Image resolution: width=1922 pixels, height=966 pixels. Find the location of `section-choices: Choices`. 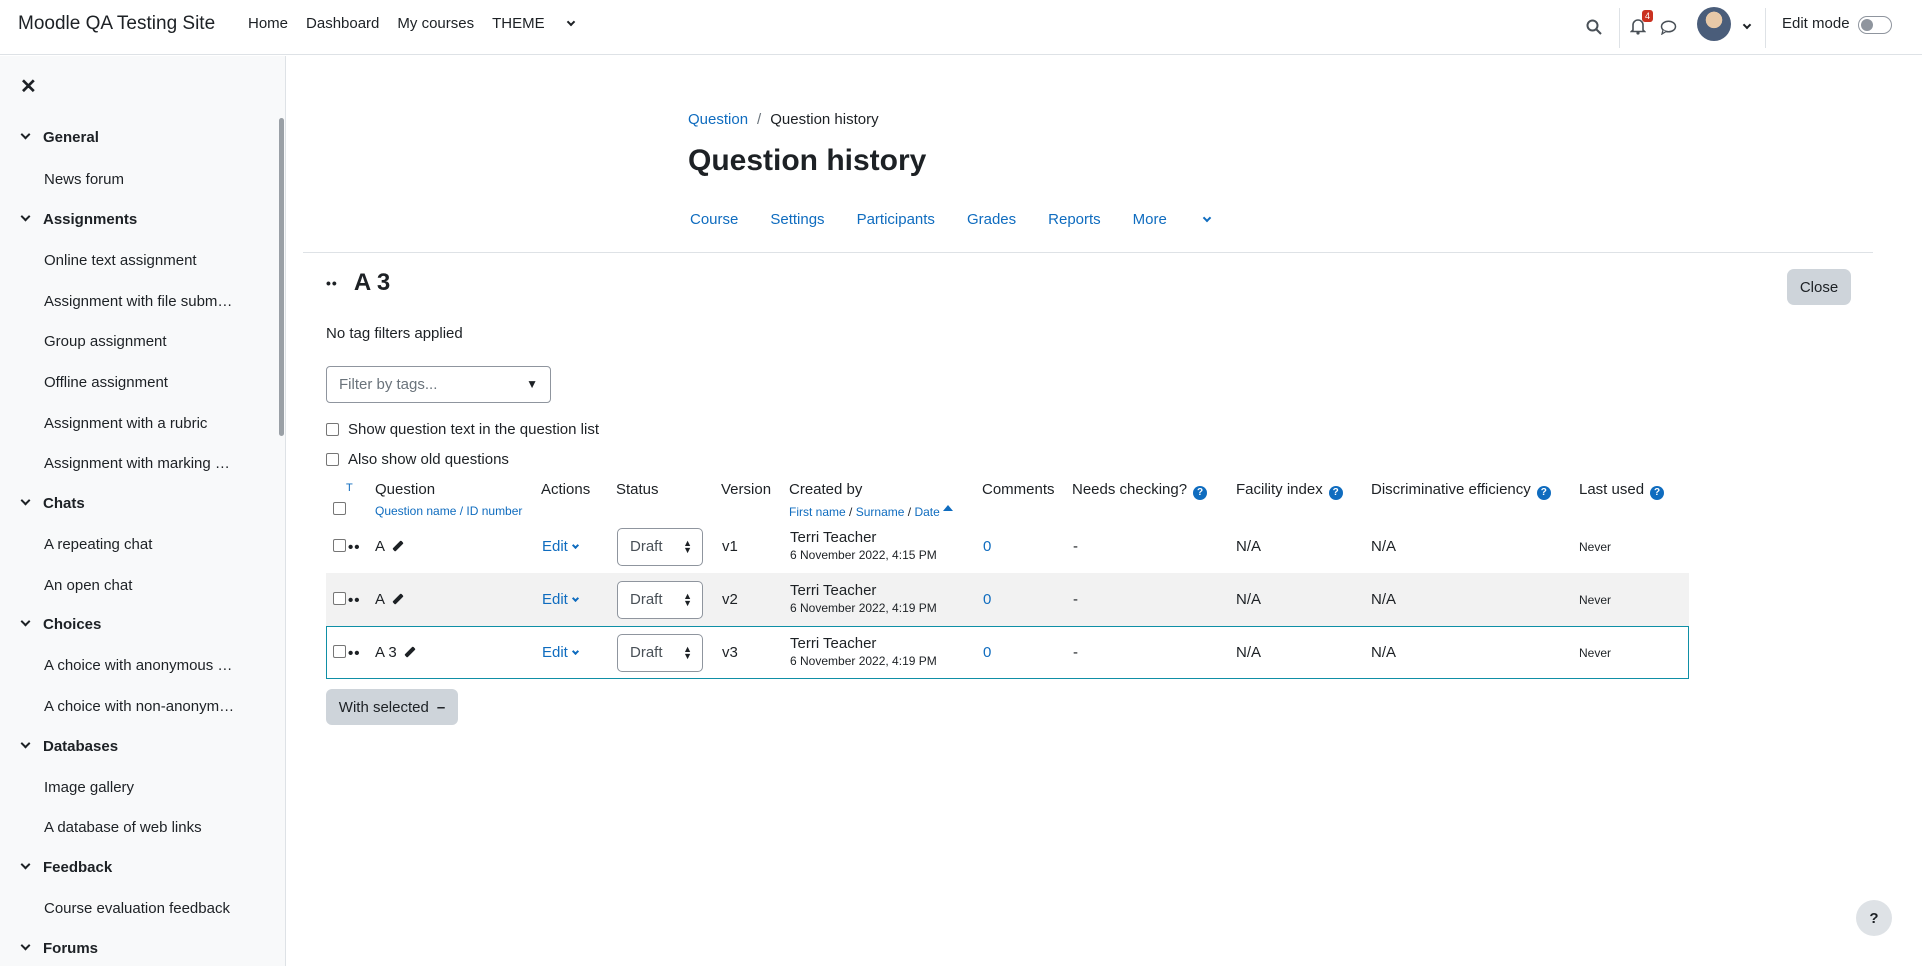

section-choices: Choices is located at coordinates (60, 624).